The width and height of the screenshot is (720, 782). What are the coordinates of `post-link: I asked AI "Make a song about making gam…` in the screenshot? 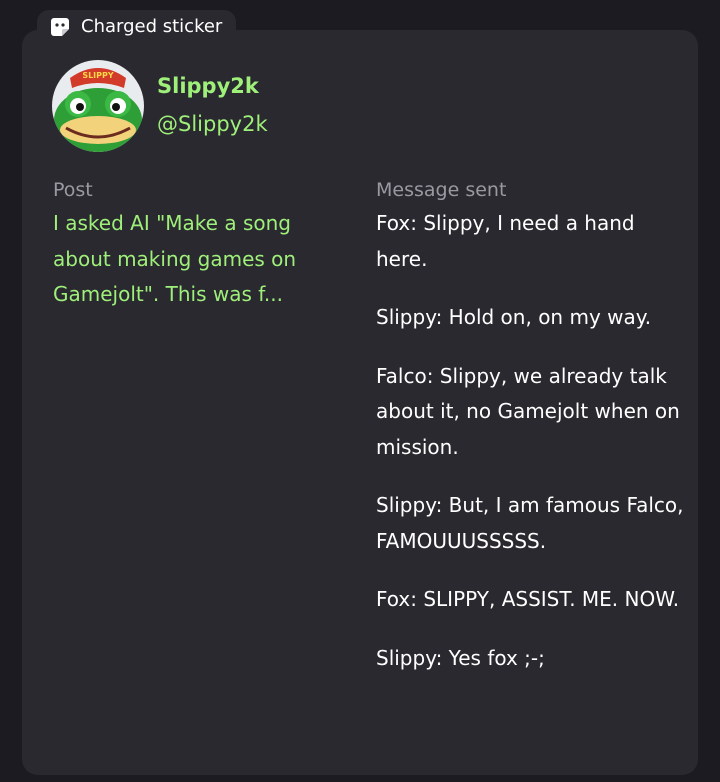 It's located at (198, 259).